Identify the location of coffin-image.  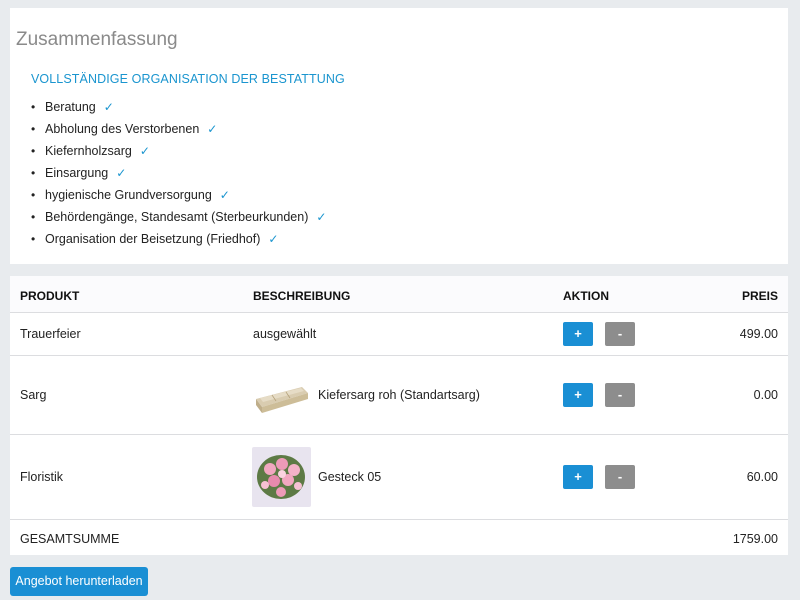
(281, 395).